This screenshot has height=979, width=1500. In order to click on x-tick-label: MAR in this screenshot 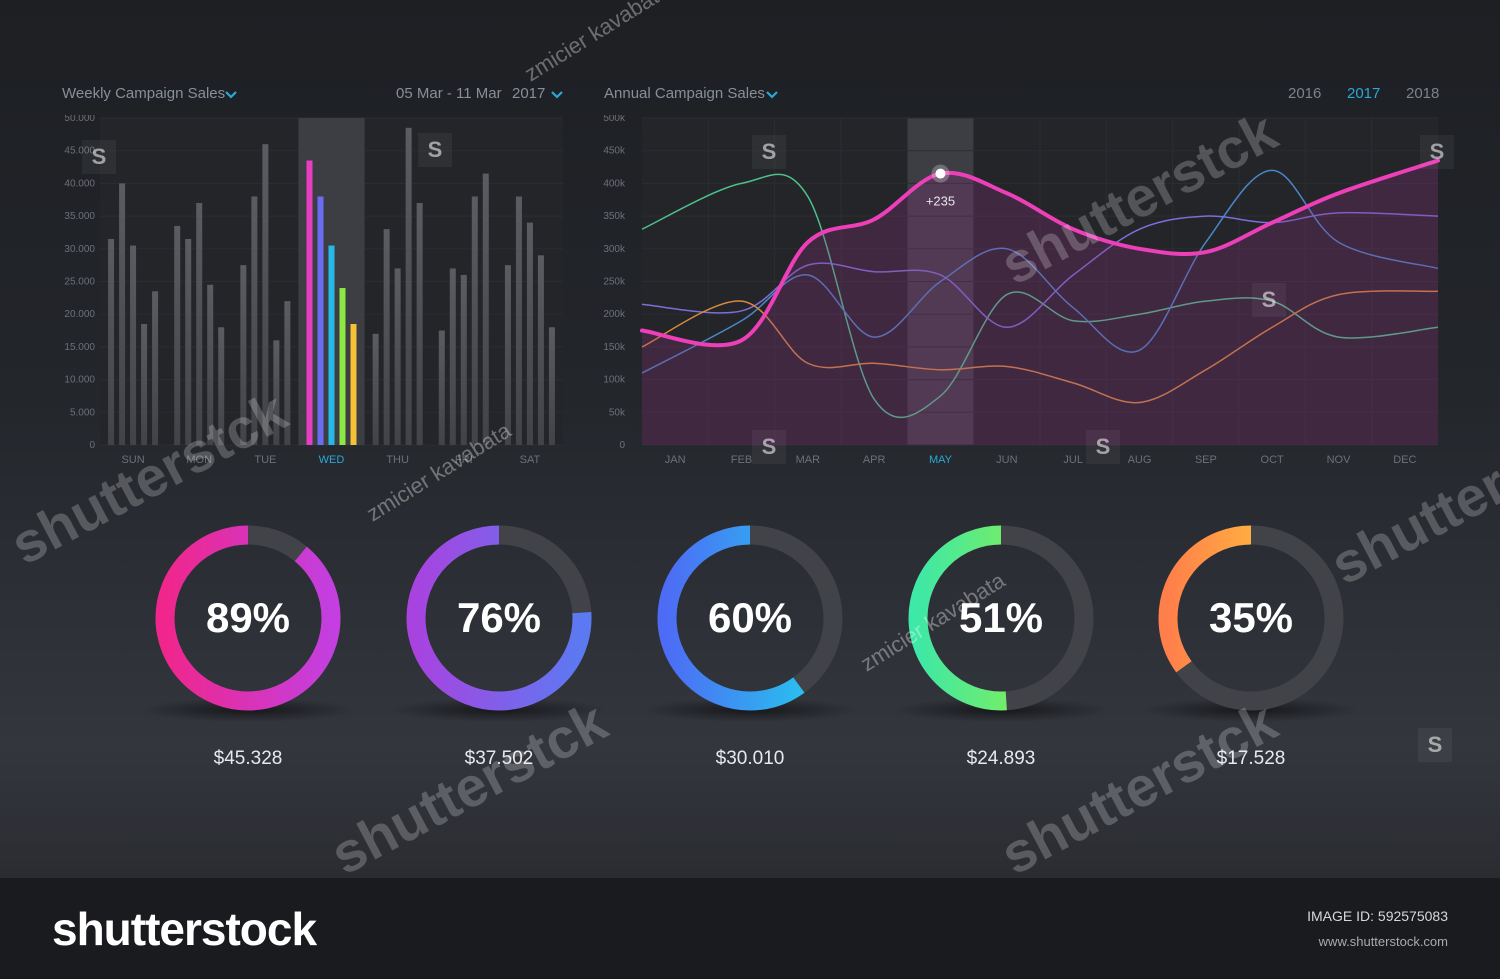, I will do `click(808, 460)`.